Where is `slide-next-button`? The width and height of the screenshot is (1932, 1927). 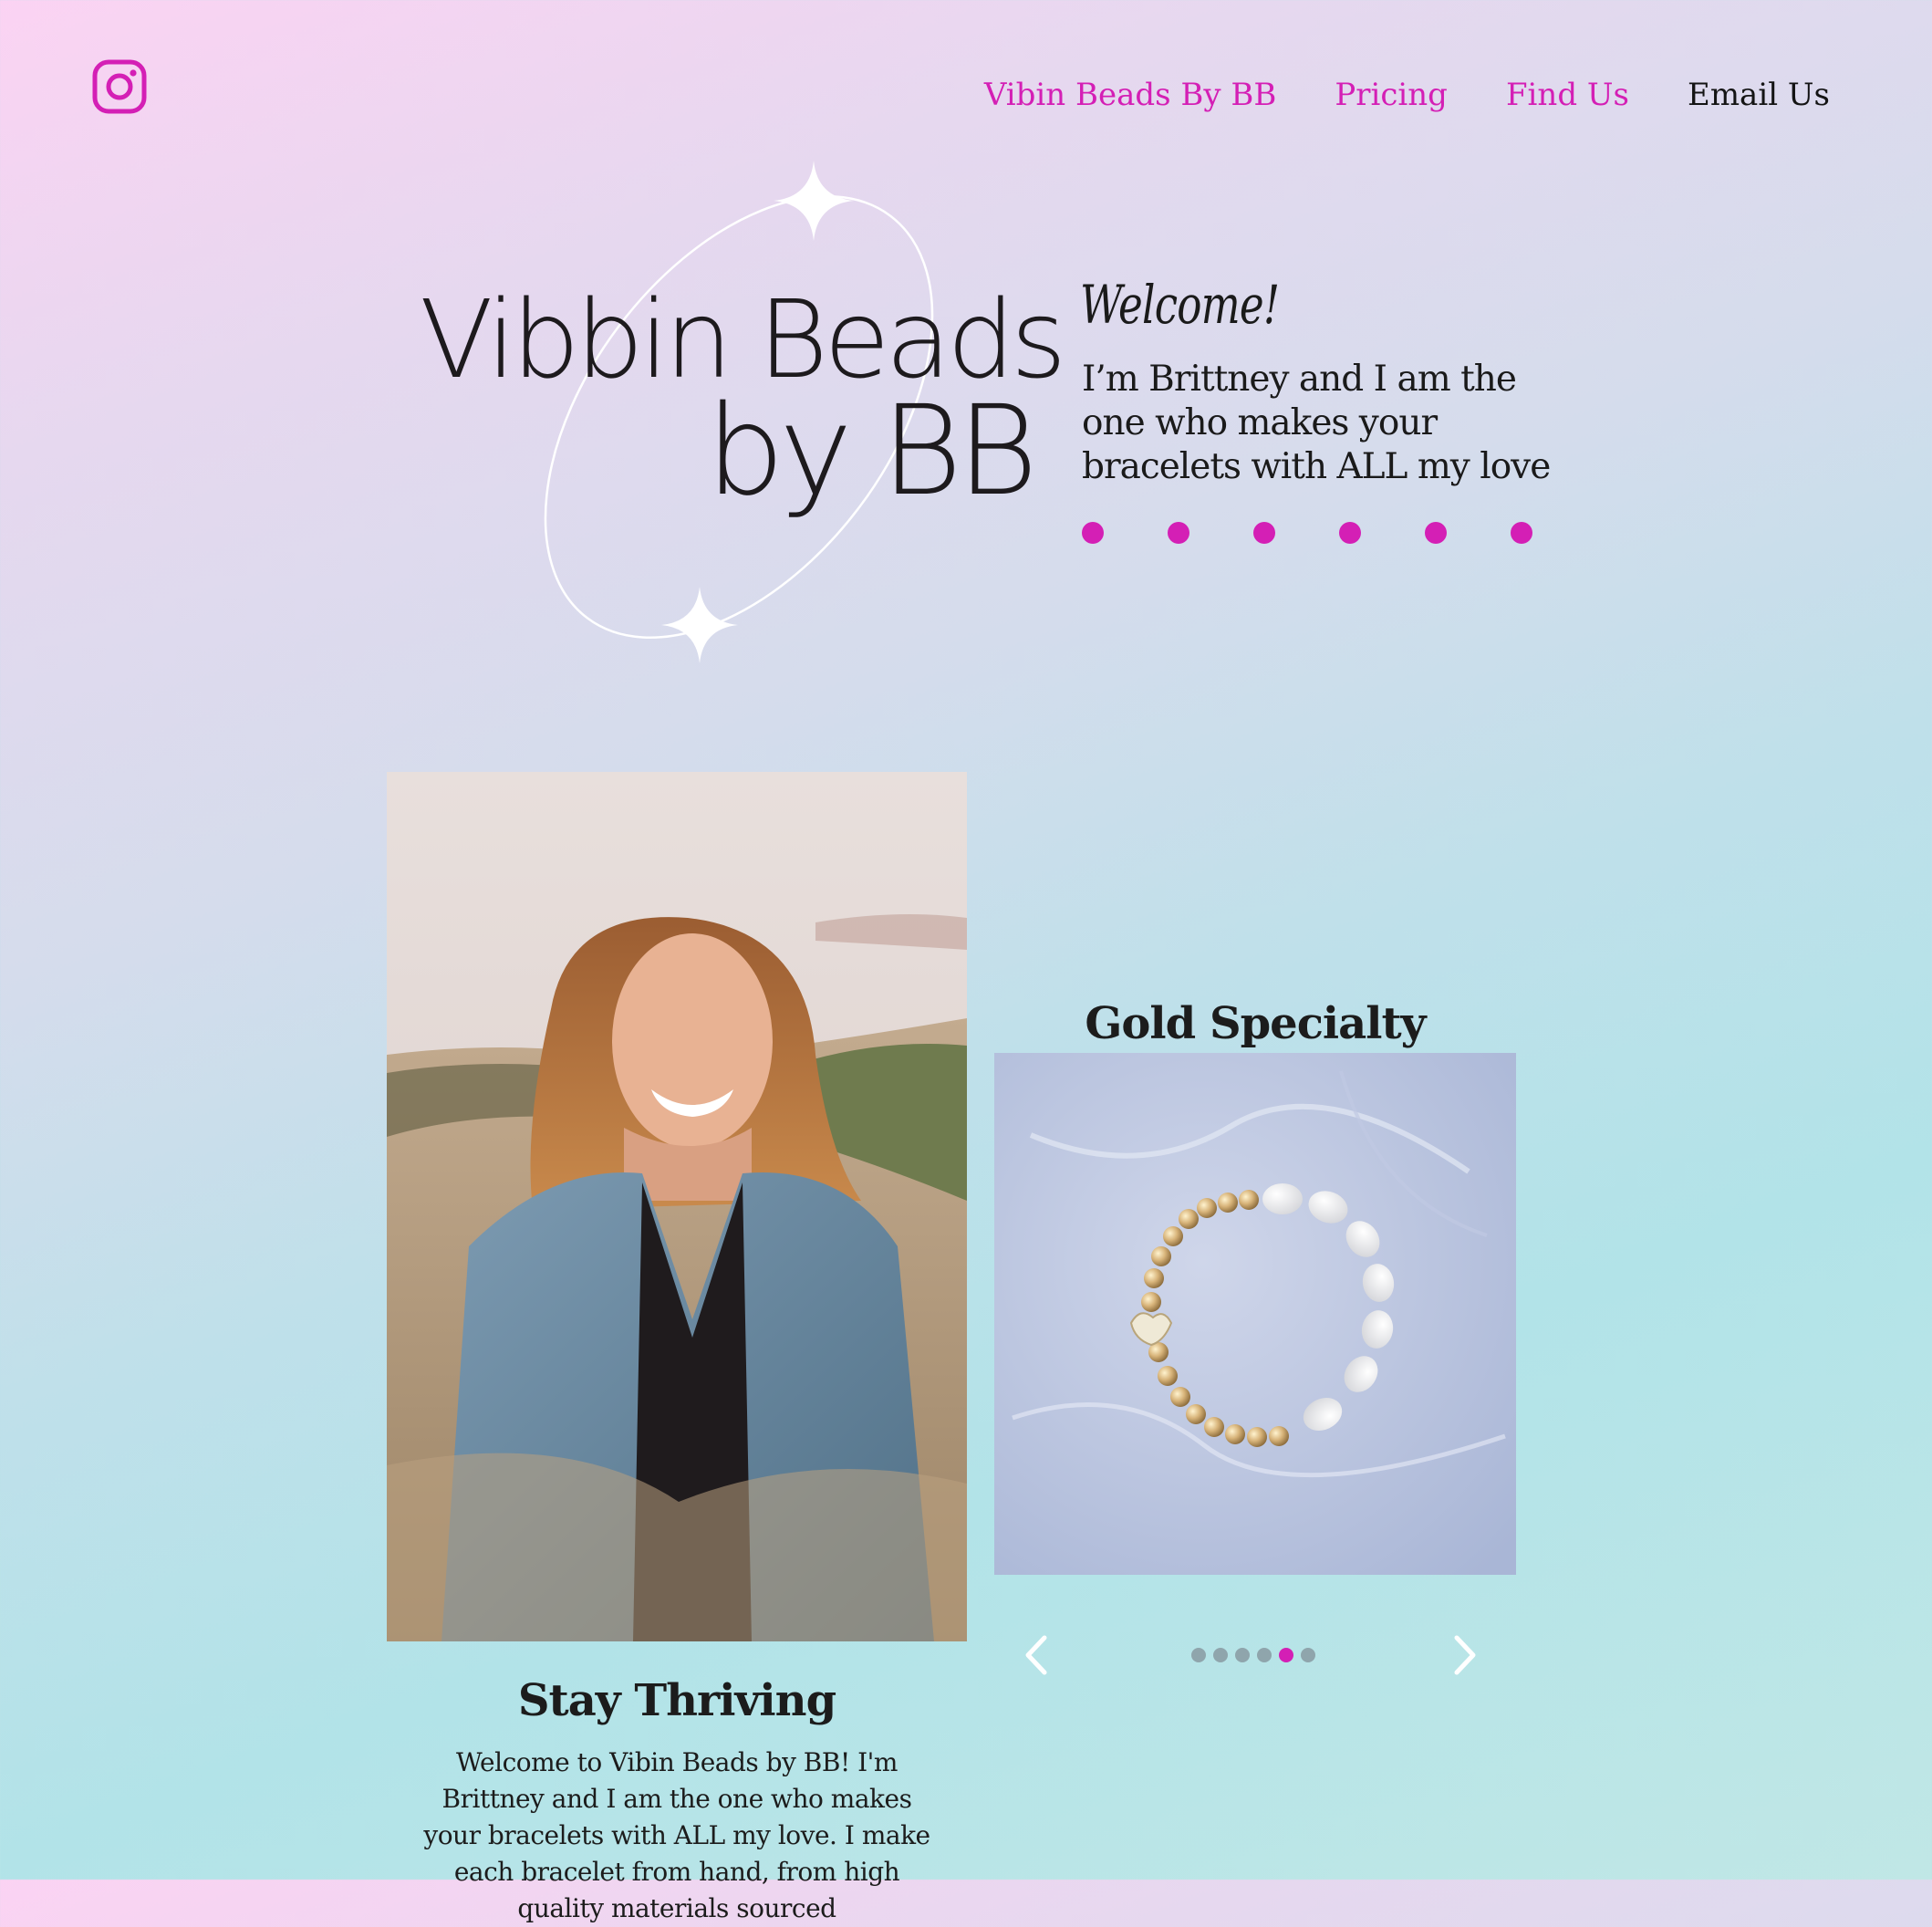
slide-next-button is located at coordinates (1465, 1655).